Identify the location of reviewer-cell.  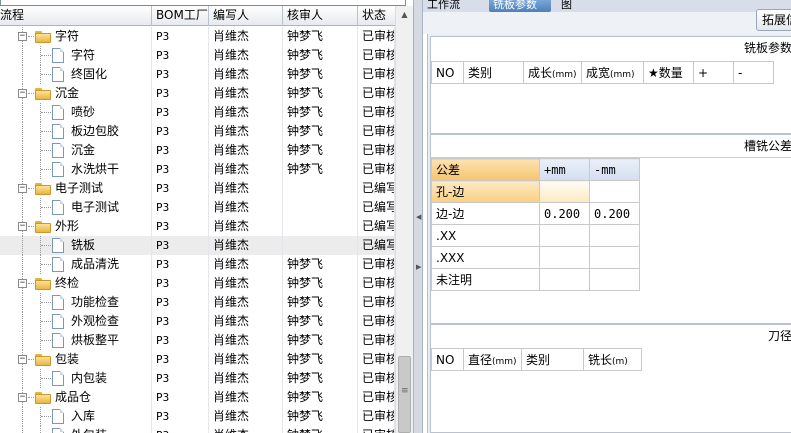
(320, 188).